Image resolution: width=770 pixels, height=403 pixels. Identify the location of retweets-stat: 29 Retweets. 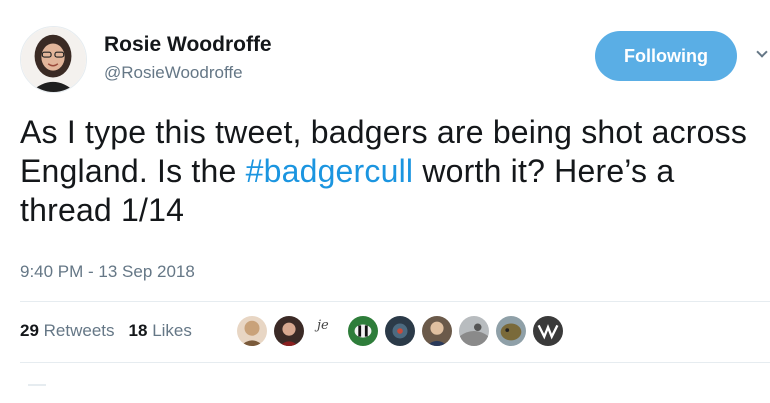
(67, 331).